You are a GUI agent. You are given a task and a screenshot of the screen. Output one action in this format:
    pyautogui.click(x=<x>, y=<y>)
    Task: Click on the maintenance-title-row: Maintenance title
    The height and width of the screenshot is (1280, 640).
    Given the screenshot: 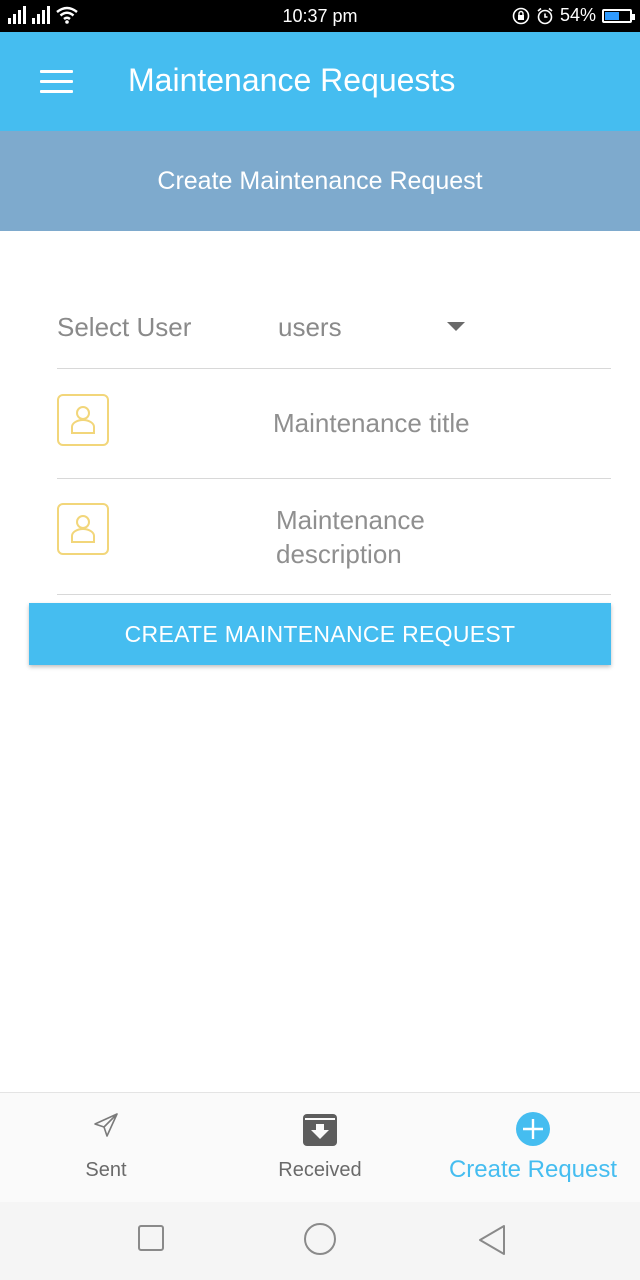 What is the action you would take?
    pyautogui.click(x=334, y=424)
    